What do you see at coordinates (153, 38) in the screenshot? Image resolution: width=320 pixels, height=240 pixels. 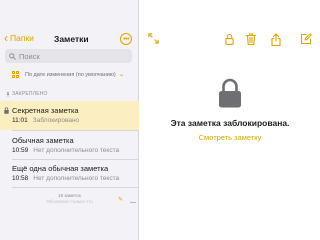 I see `expand-icon` at bounding box center [153, 38].